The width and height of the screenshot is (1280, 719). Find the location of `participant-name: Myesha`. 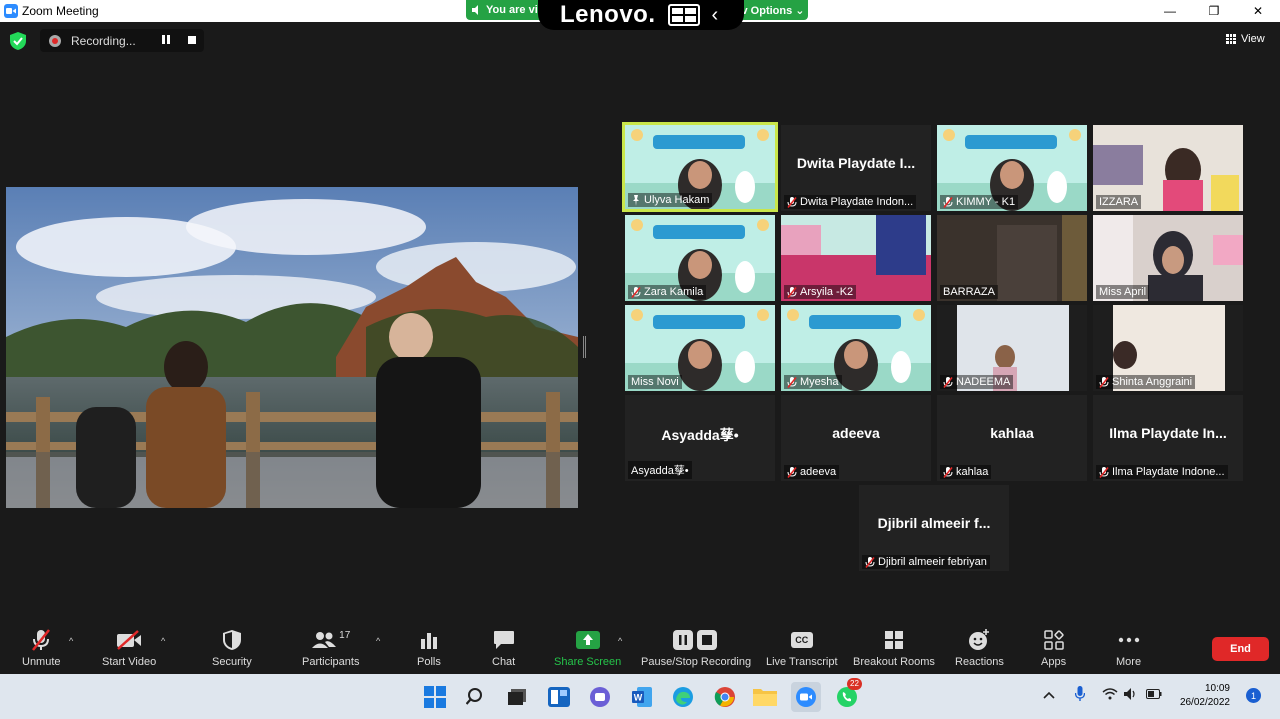

participant-name: Myesha is located at coordinates (819, 382).